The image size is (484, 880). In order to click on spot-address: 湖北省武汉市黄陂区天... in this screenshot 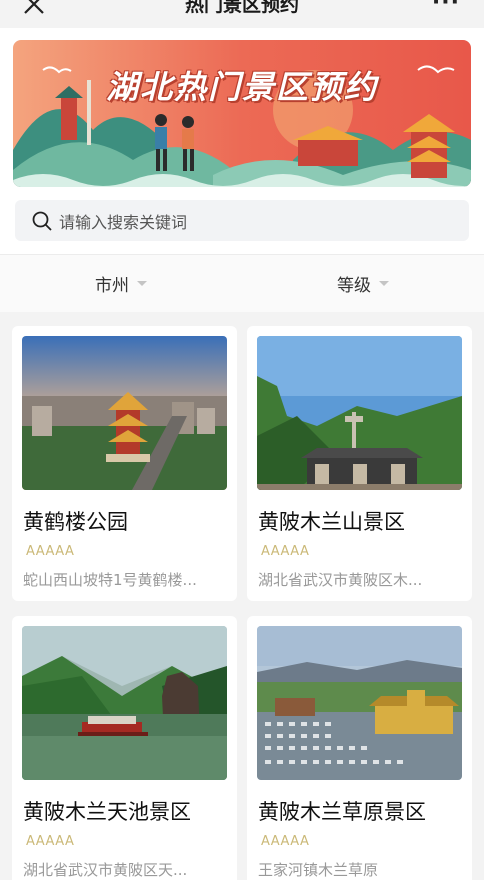, I will do `click(105, 870)`.